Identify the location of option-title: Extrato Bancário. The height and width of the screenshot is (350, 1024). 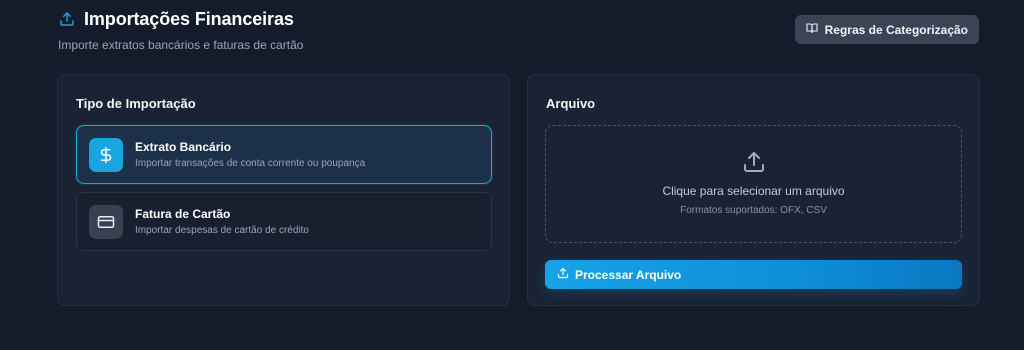
(183, 147).